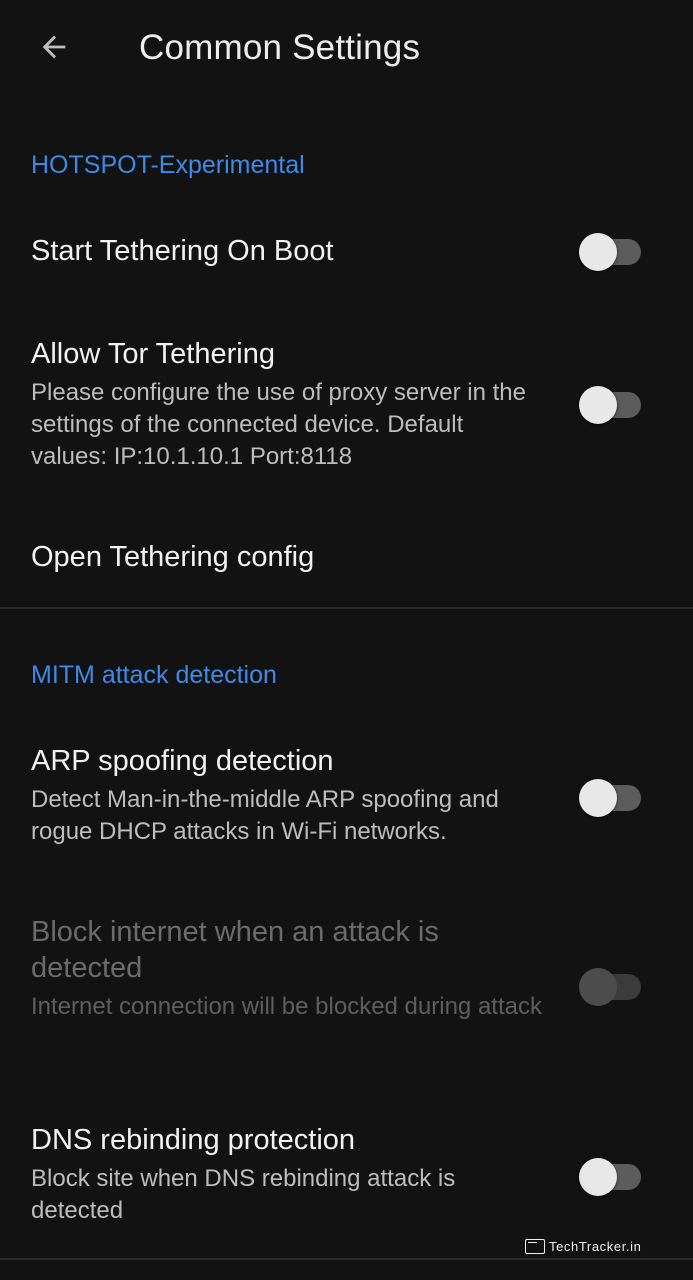  I want to click on allow-tor-switch, so click(610, 402).